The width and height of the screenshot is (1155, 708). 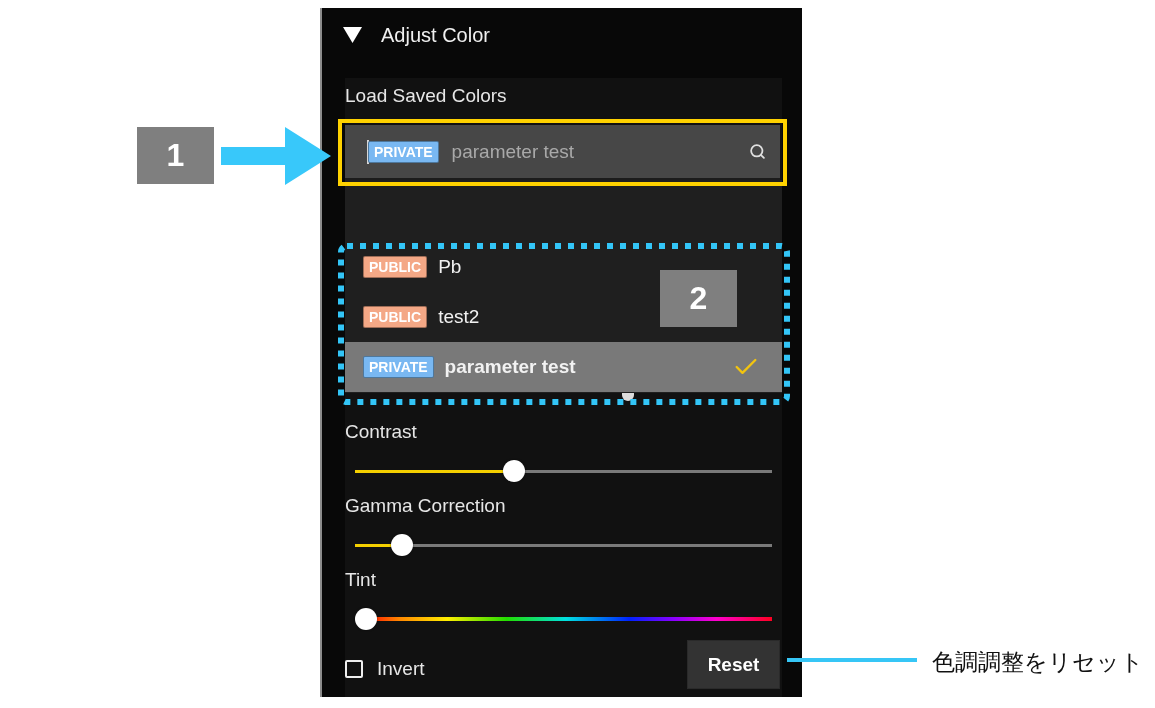 I want to click on slider-label: Contrast, so click(x=381, y=432).